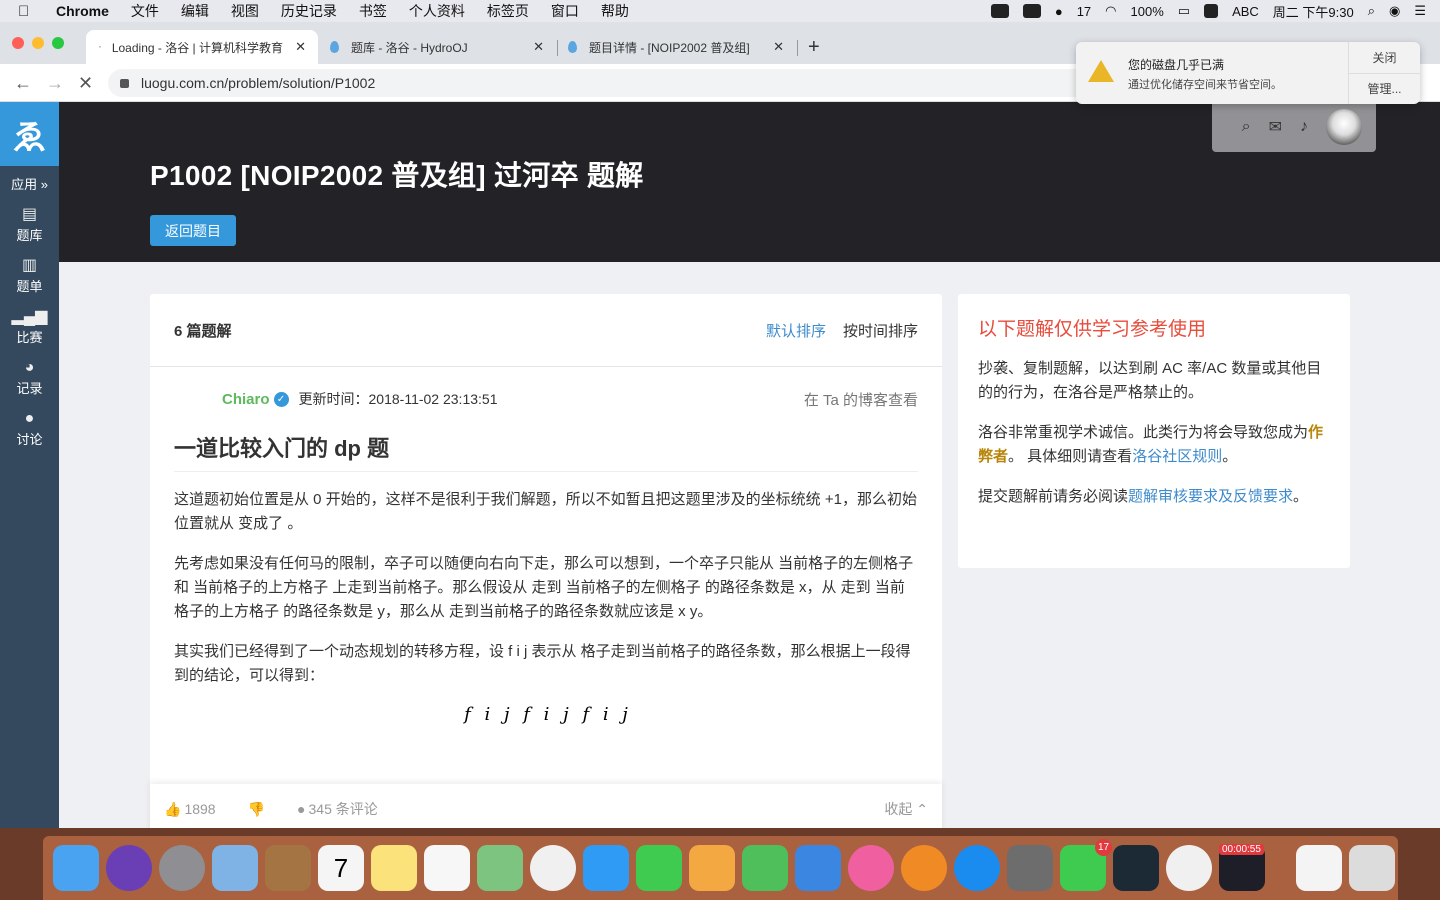 Image resolution: width=1440 pixels, height=900 pixels. What do you see at coordinates (712, 868) in the screenshot?
I see `dock-pages-icon` at bounding box center [712, 868].